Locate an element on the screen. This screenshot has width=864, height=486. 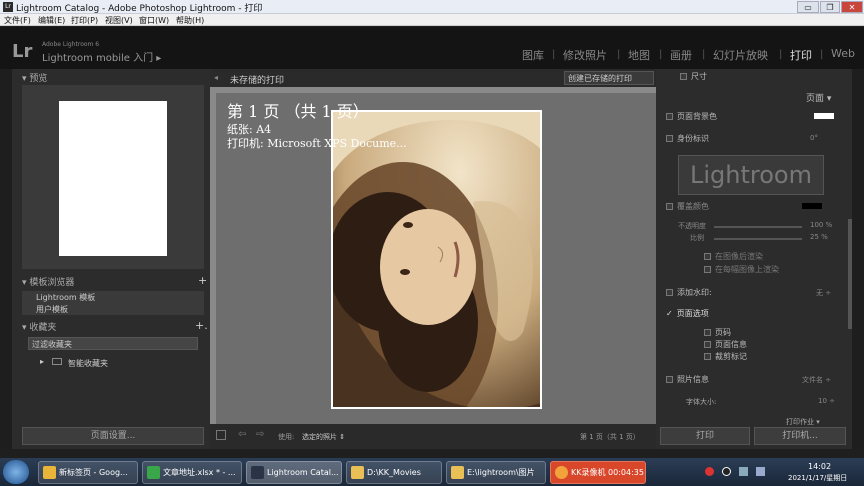
smart-collection-chevron-icon: ▸ is located at coordinates (42, 361).